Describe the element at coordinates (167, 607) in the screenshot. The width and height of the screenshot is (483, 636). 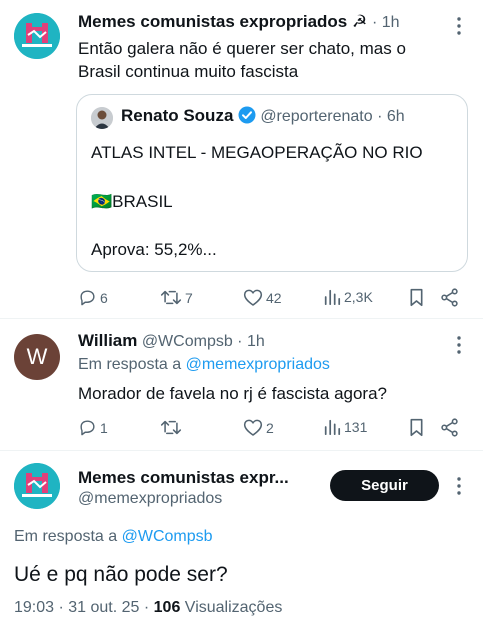
I see `main-view-count: 106` at that location.